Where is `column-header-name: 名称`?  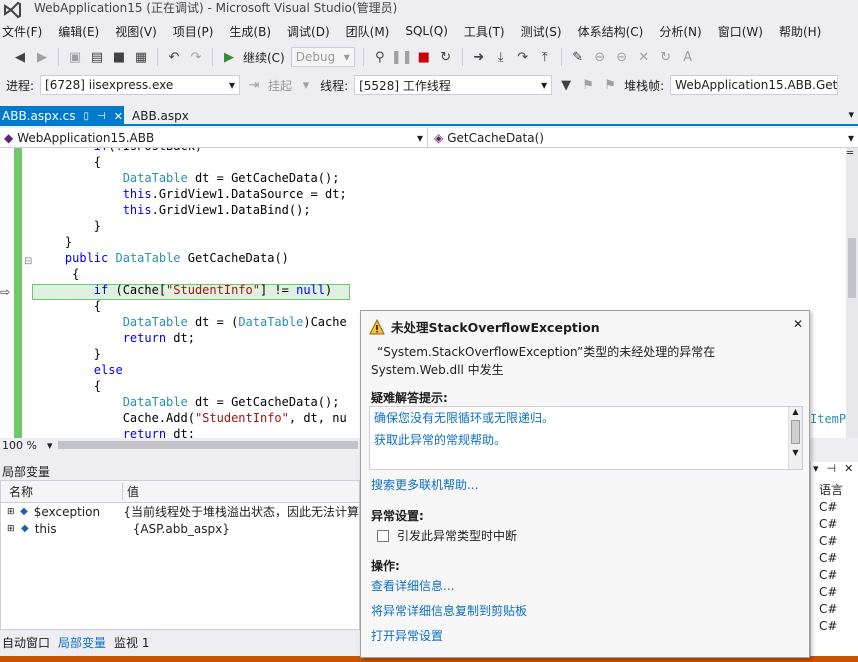 column-header-name: 名称 is located at coordinates (62, 491).